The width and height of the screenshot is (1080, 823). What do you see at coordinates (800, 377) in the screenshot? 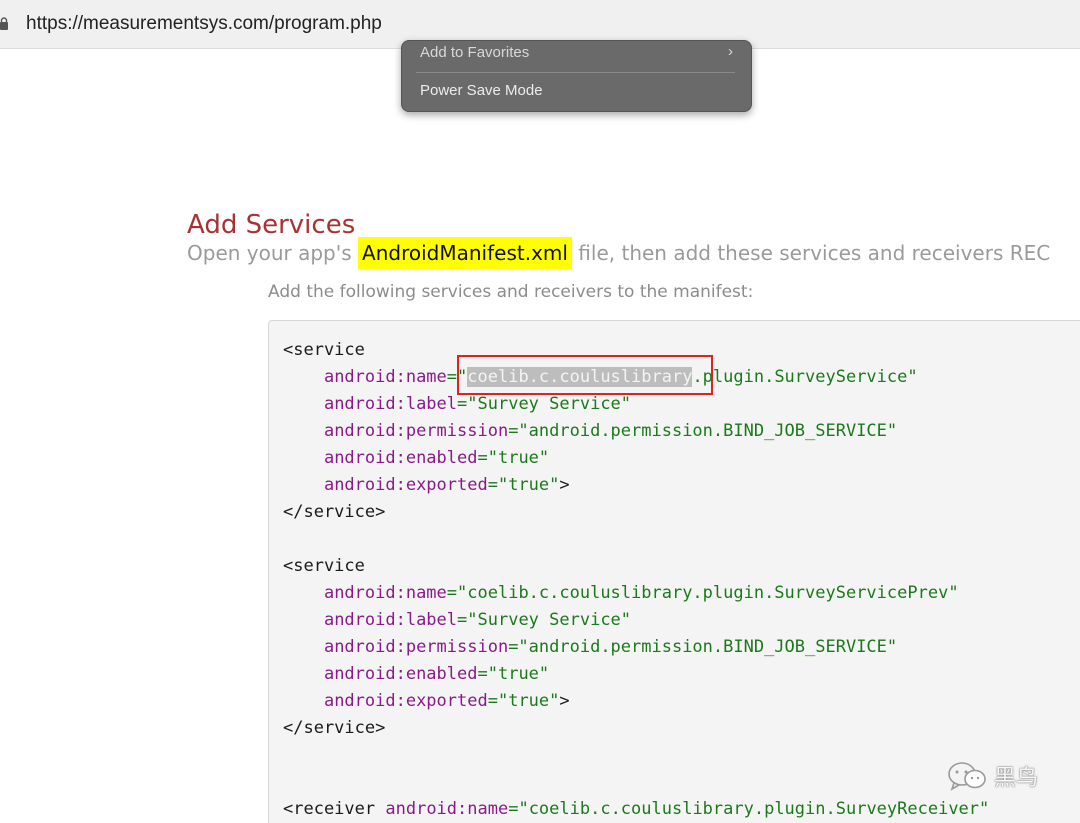
I see `code-attr-value: .plugin.SurveyService` at bounding box center [800, 377].